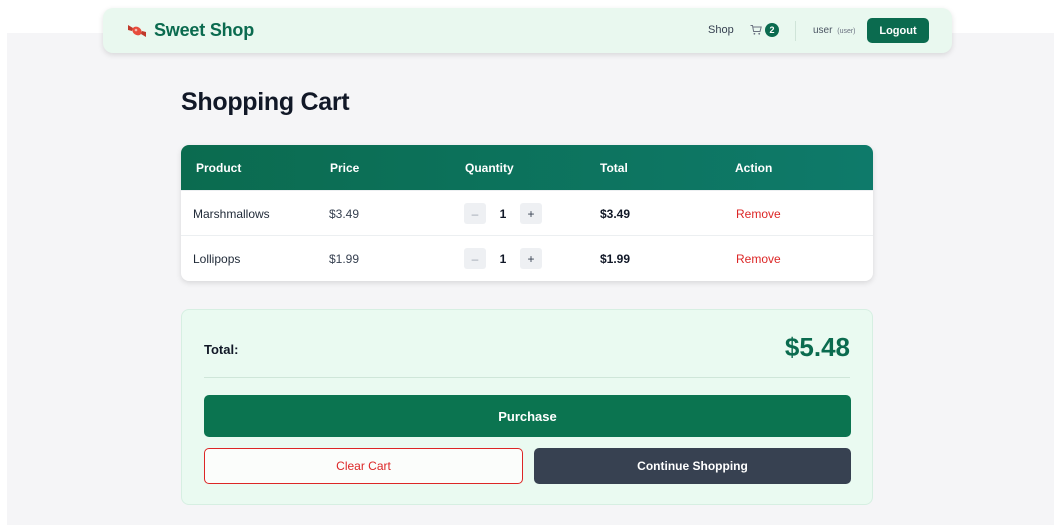 The image size is (1054, 525). What do you see at coordinates (219, 168) in the screenshot?
I see `column-header-product: Product` at bounding box center [219, 168].